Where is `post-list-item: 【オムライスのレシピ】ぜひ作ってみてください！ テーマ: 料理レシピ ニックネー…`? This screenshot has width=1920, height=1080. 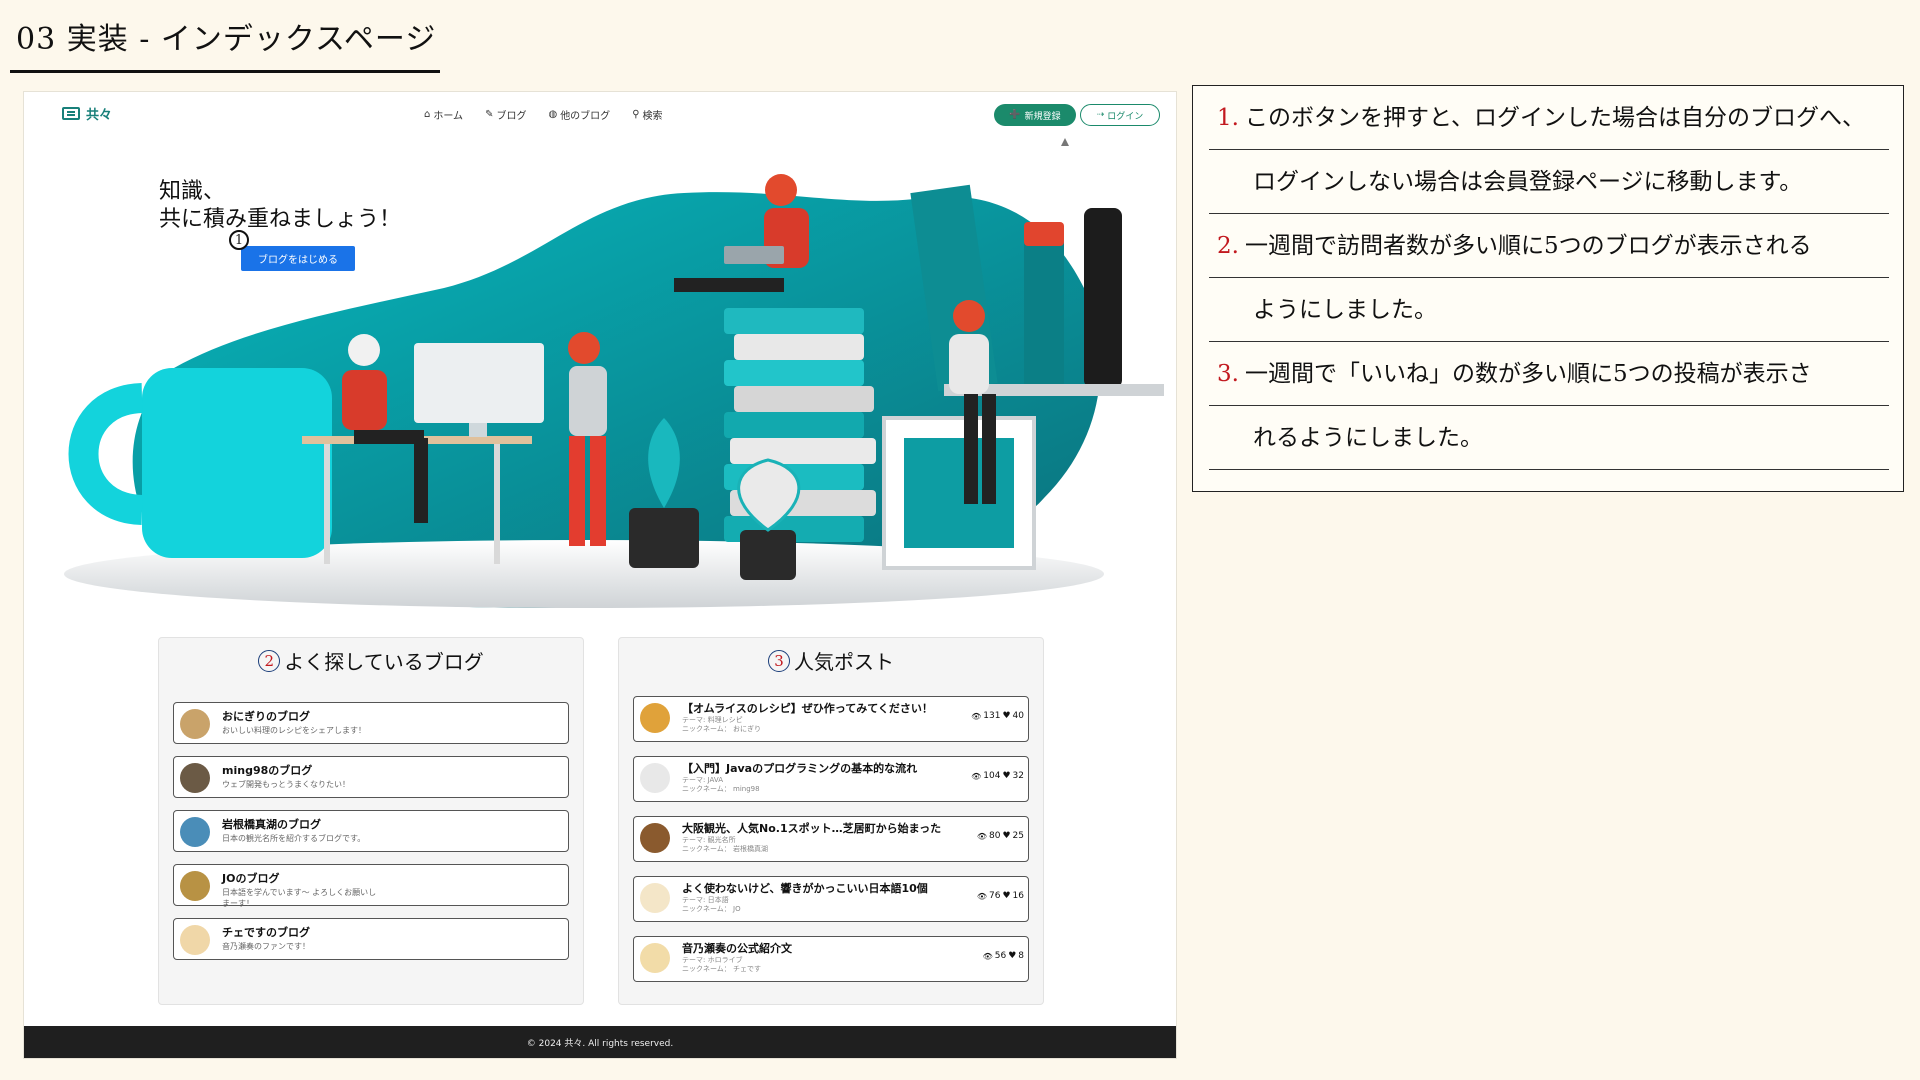 post-list-item: 【オムライスのレシピ】ぜひ作ってみてください！ テーマ: 料理レシピ ニックネー… is located at coordinates (831, 719).